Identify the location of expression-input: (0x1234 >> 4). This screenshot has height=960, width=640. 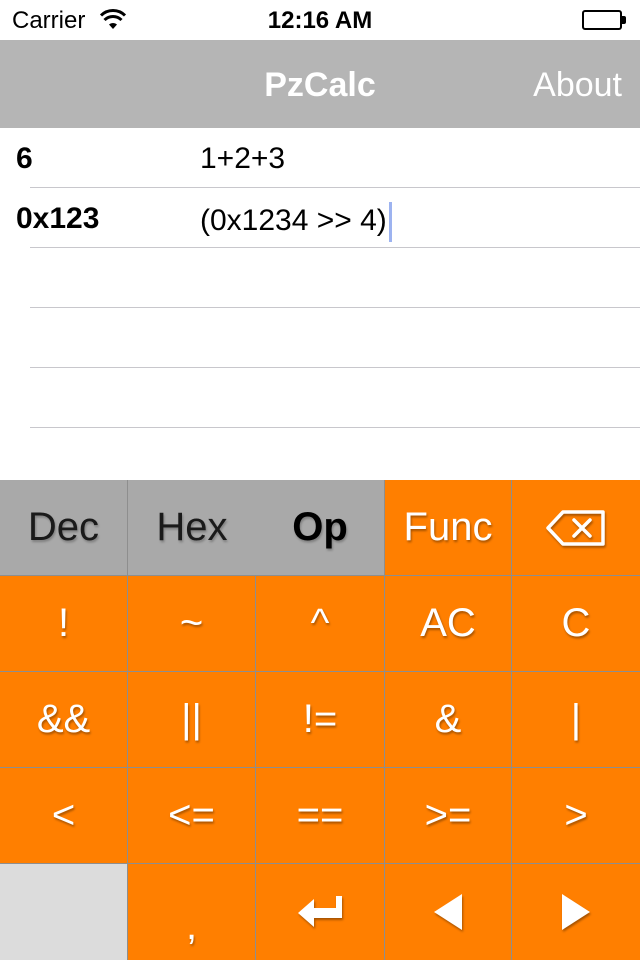
(296, 222).